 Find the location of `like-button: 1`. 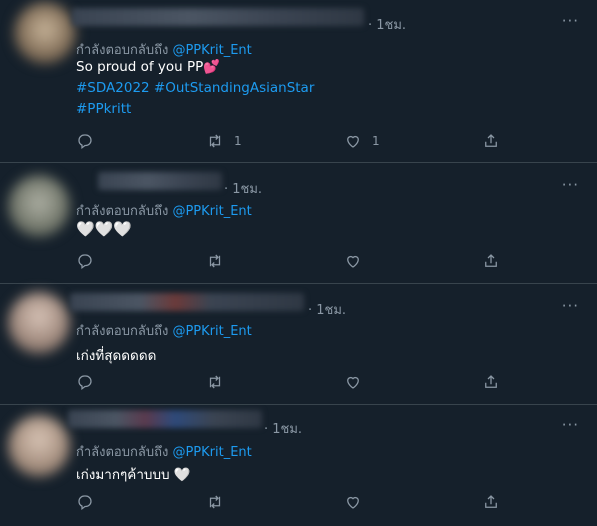

like-button: 1 is located at coordinates (362, 141).